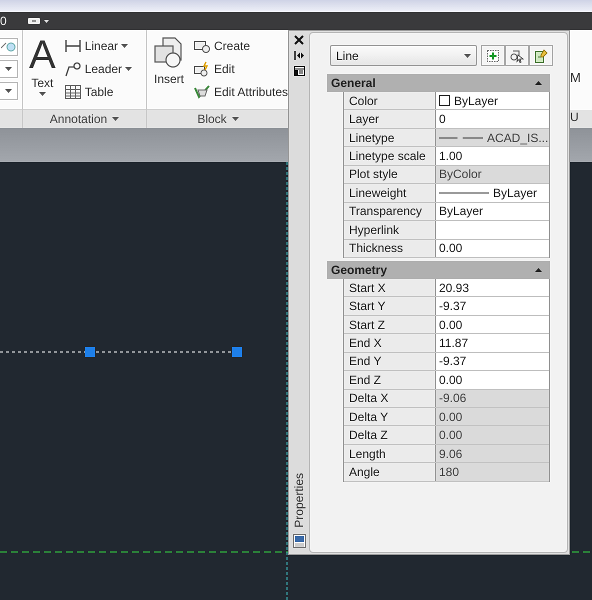 This screenshot has height=600, width=592. I want to click on menu-icon, so click(299, 71).